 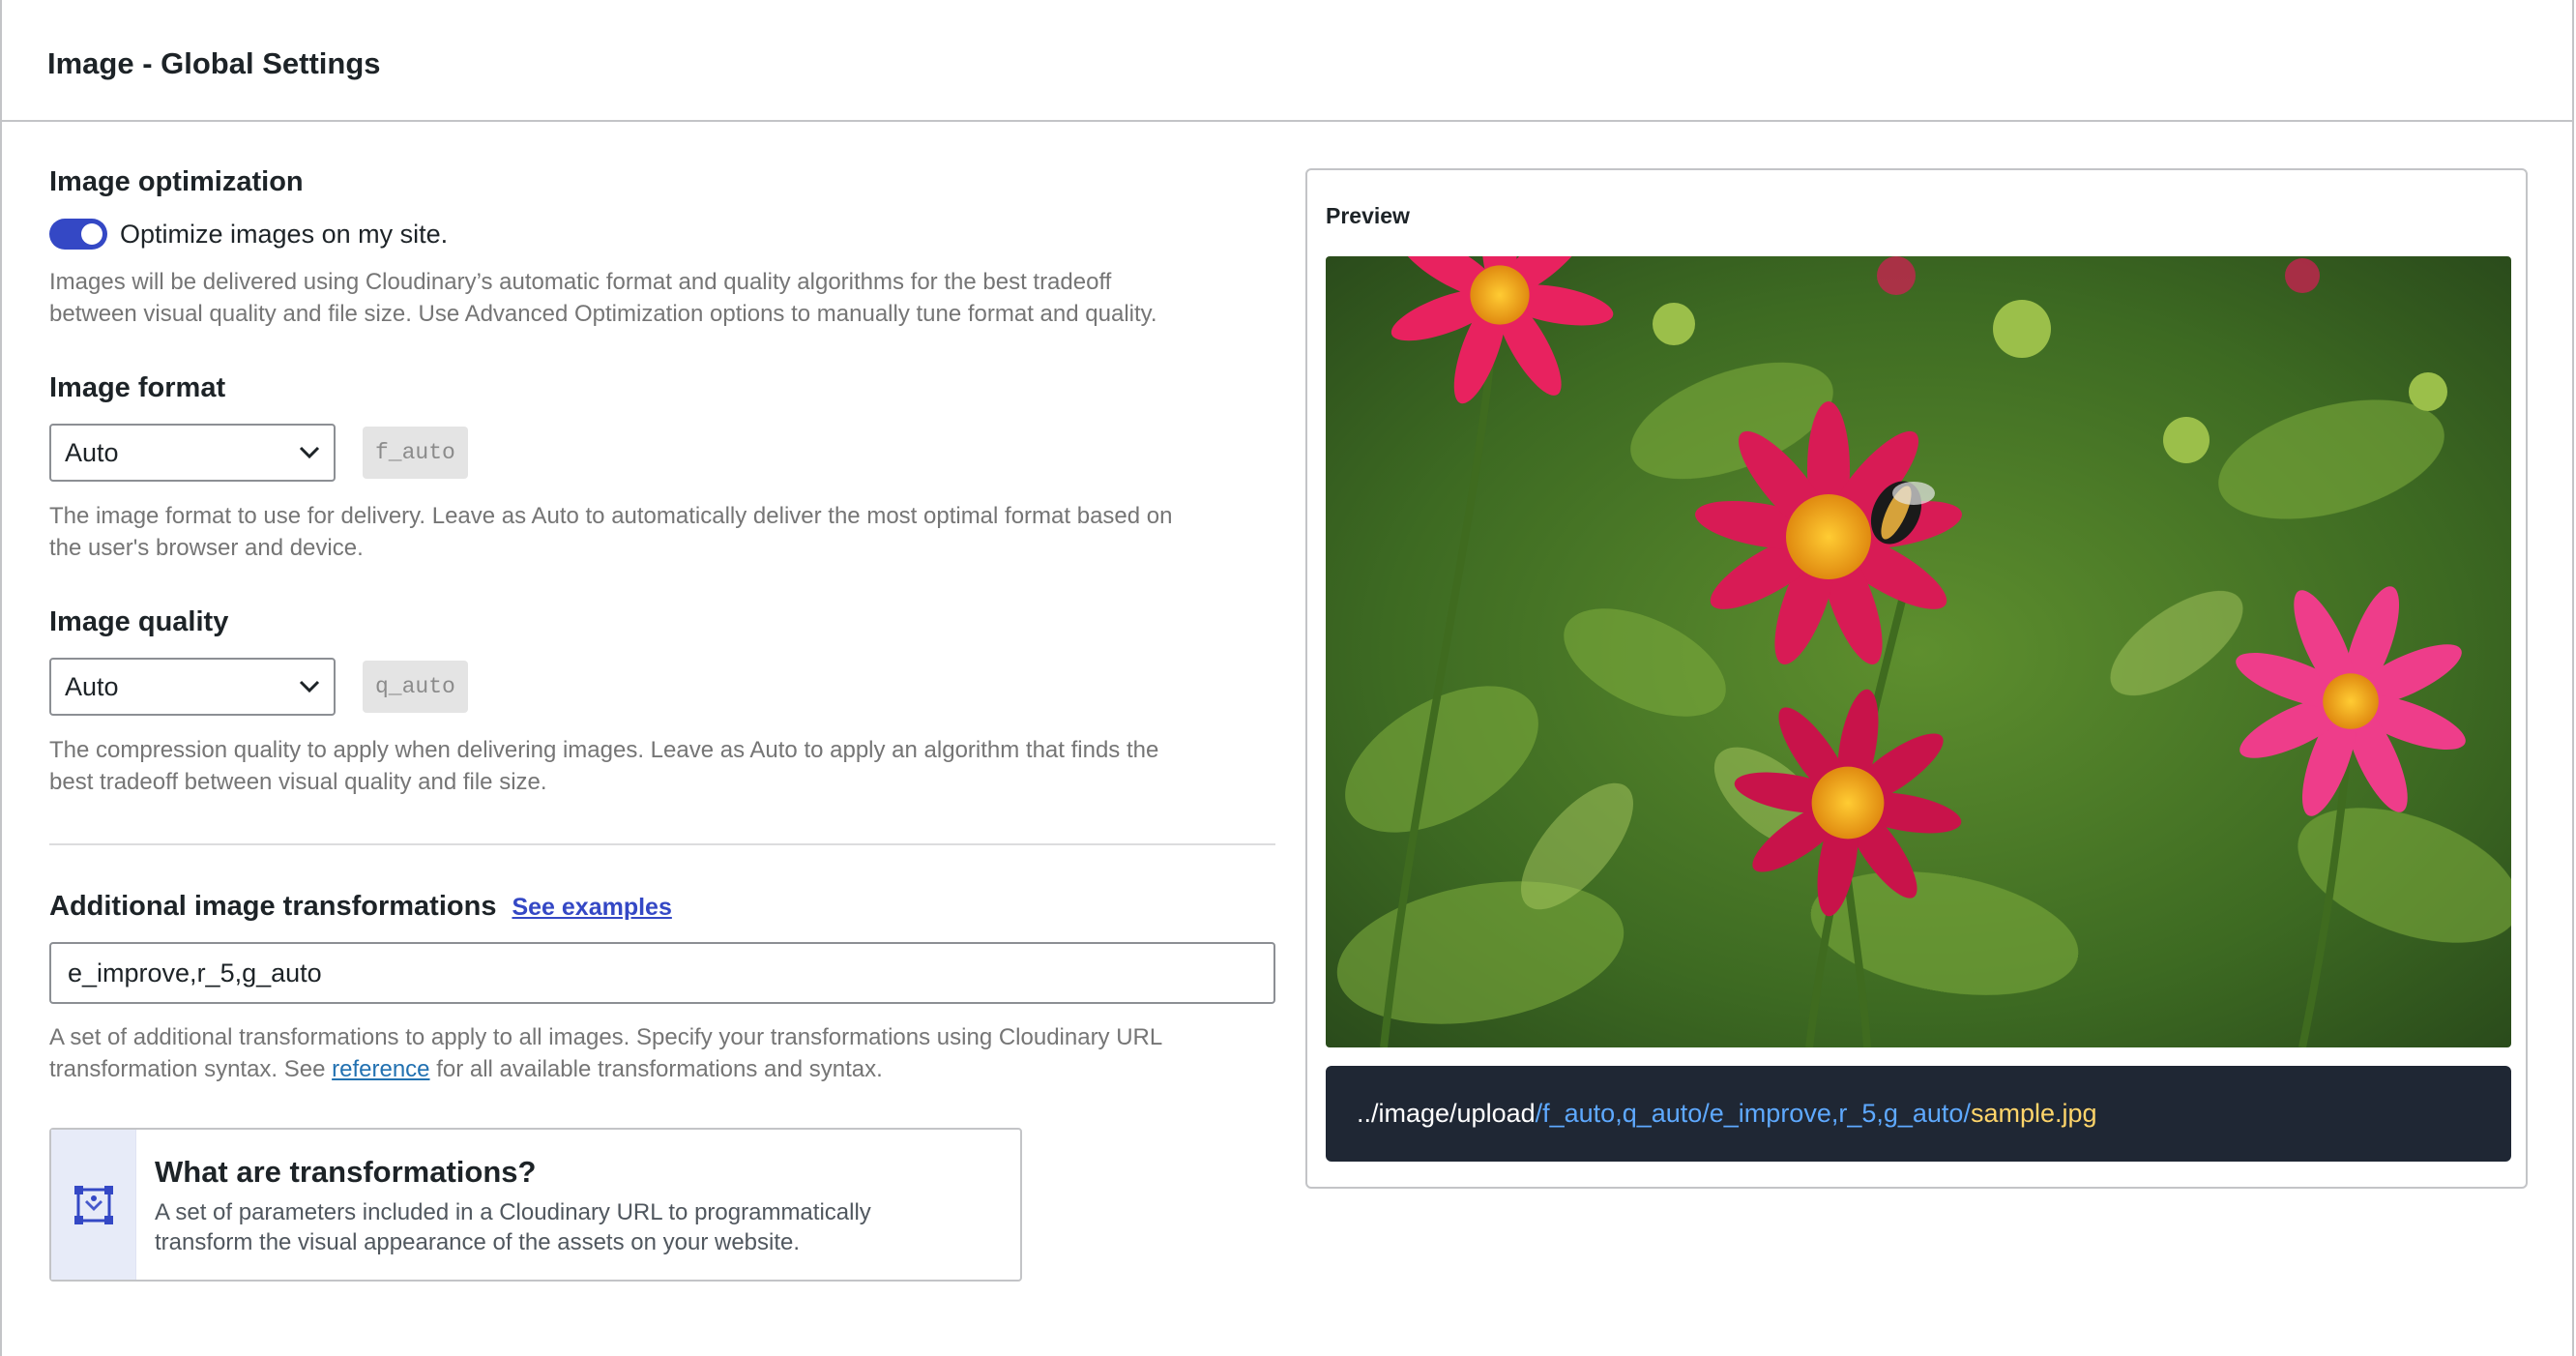 I want to click on optimize-toggle-row: Optimize images on my site., so click(x=662, y=234).